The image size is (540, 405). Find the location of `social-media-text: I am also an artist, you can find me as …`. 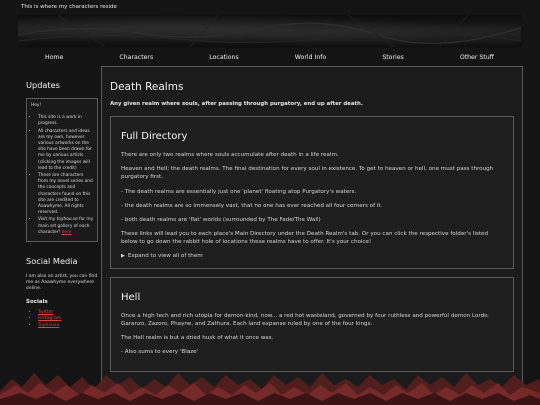

social-media-text: I am also an artist, you can find me as … is located at coordinates (62, 283).